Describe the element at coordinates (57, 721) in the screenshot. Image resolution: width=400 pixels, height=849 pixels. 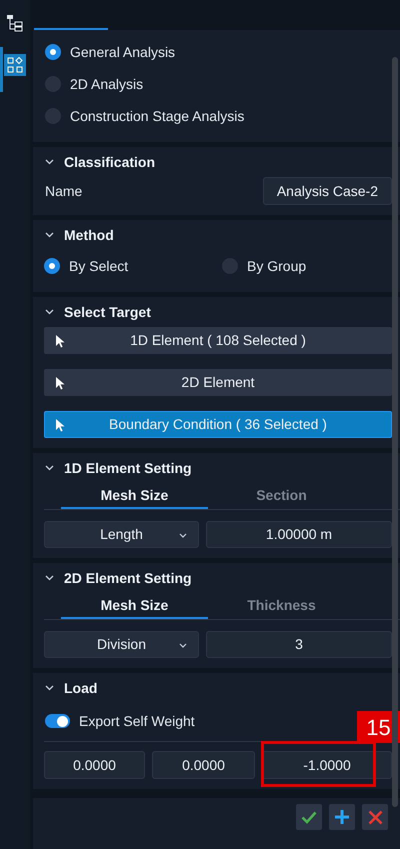
I see `toggle-switch` at that location.